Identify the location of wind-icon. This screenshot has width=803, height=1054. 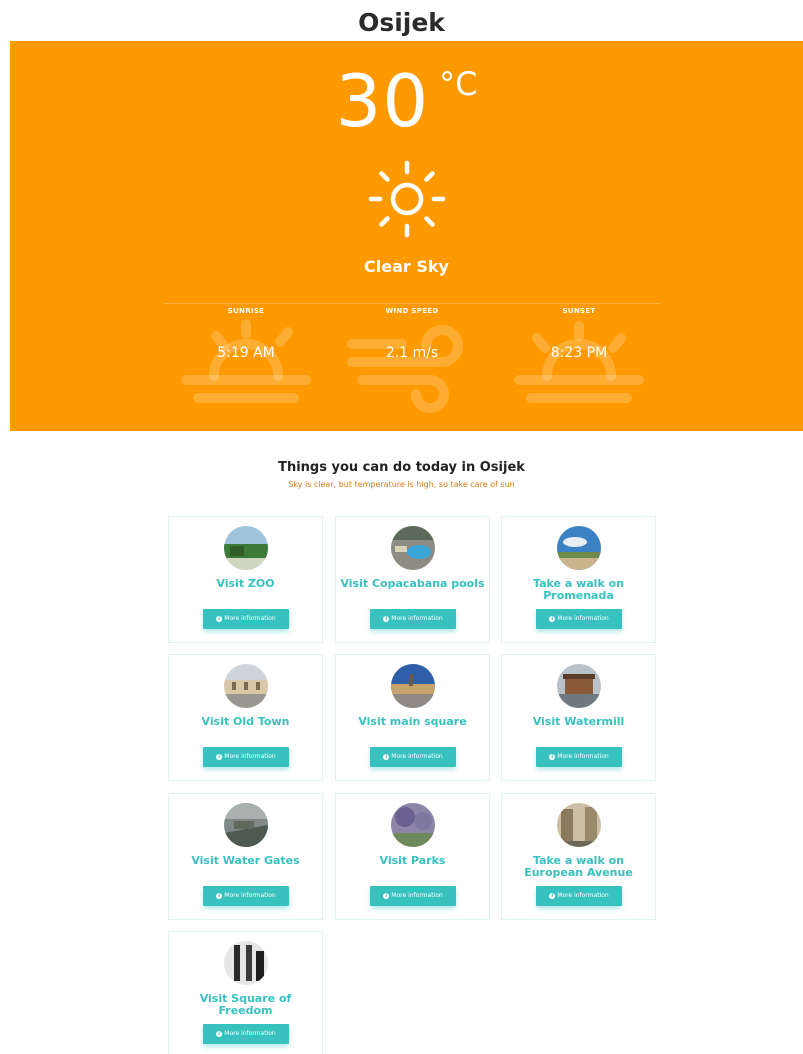
(405, 369).